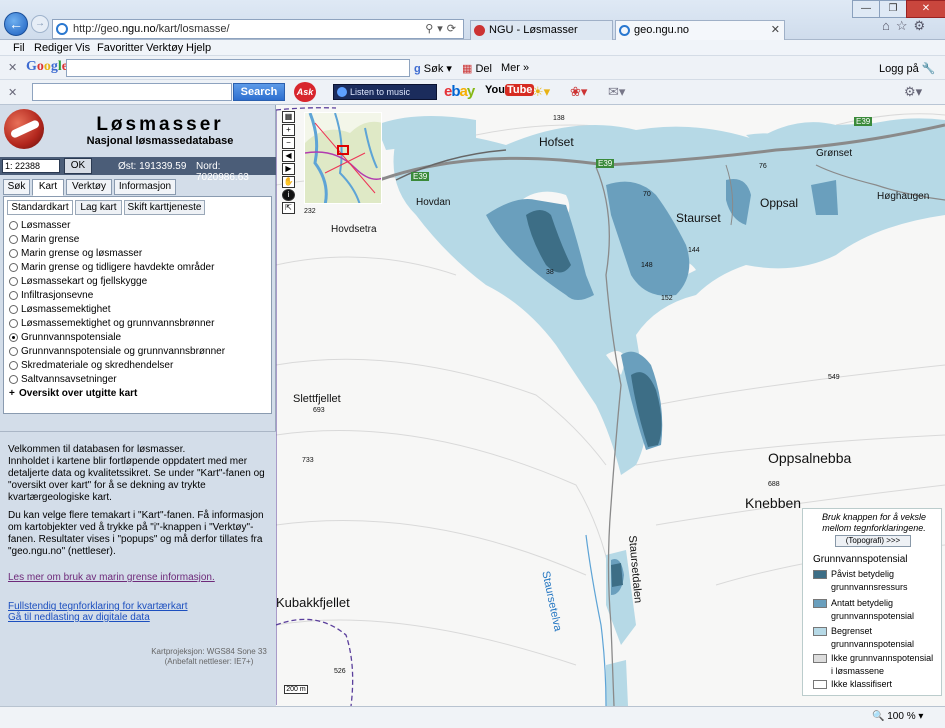  Describe the element at coordinates (117, 338) in the screenshot. I see `layer-option: Grunnvannspotensiale` at that location.